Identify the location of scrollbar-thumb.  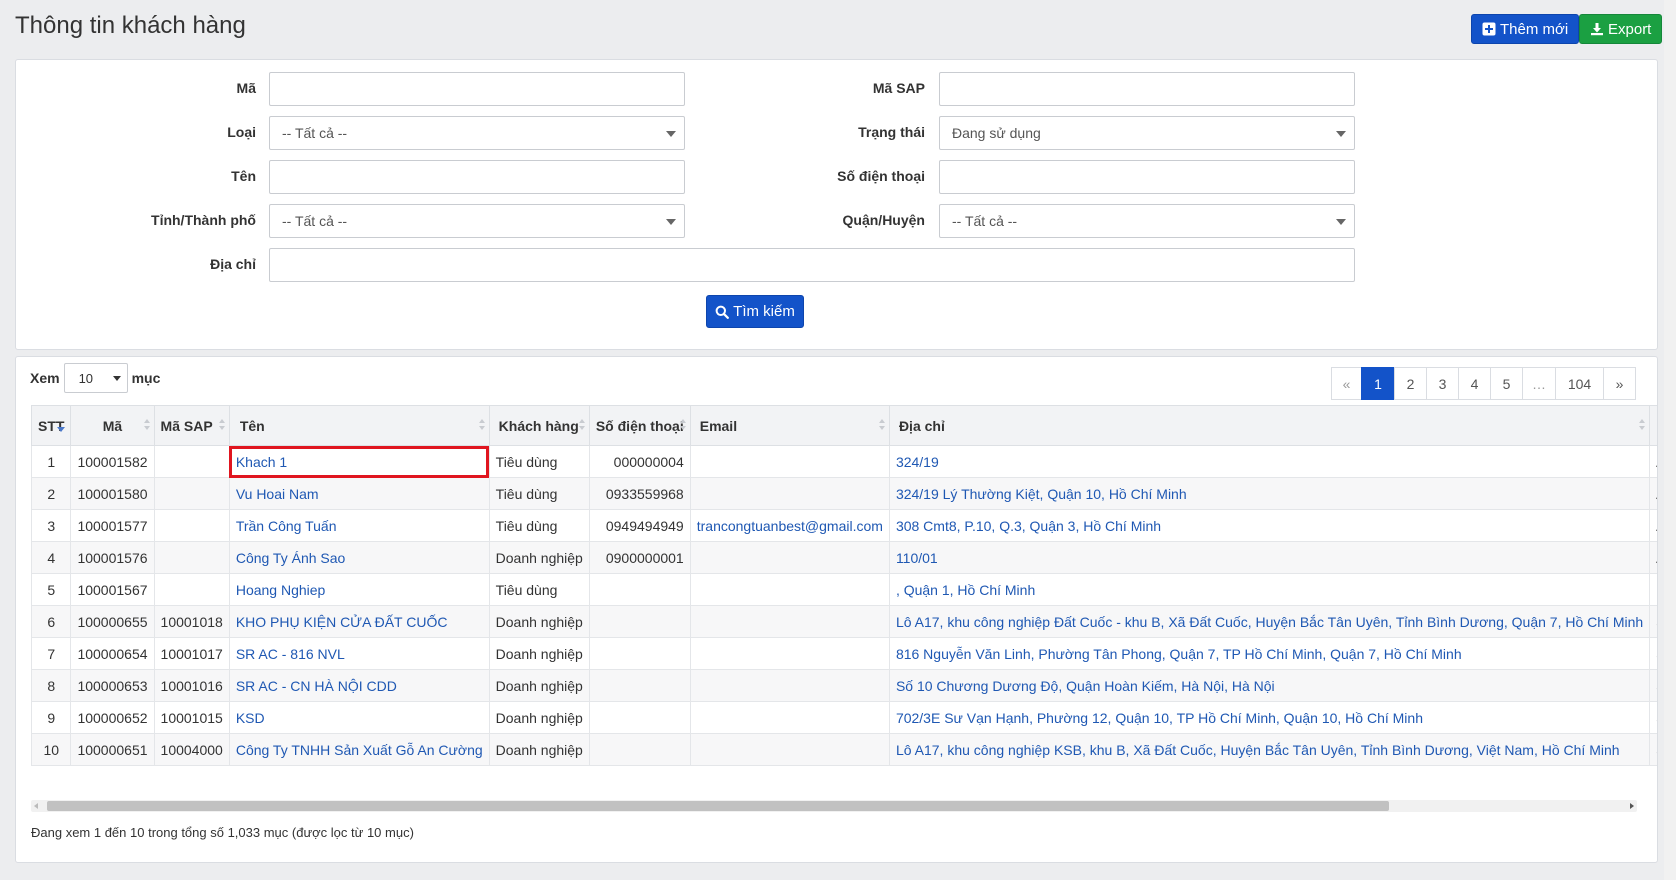
(718, 806).